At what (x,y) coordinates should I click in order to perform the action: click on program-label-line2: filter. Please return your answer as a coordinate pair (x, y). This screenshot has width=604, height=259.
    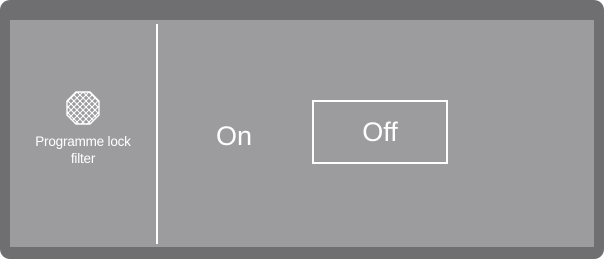
    Looking at the image, I should click on (83, 158).